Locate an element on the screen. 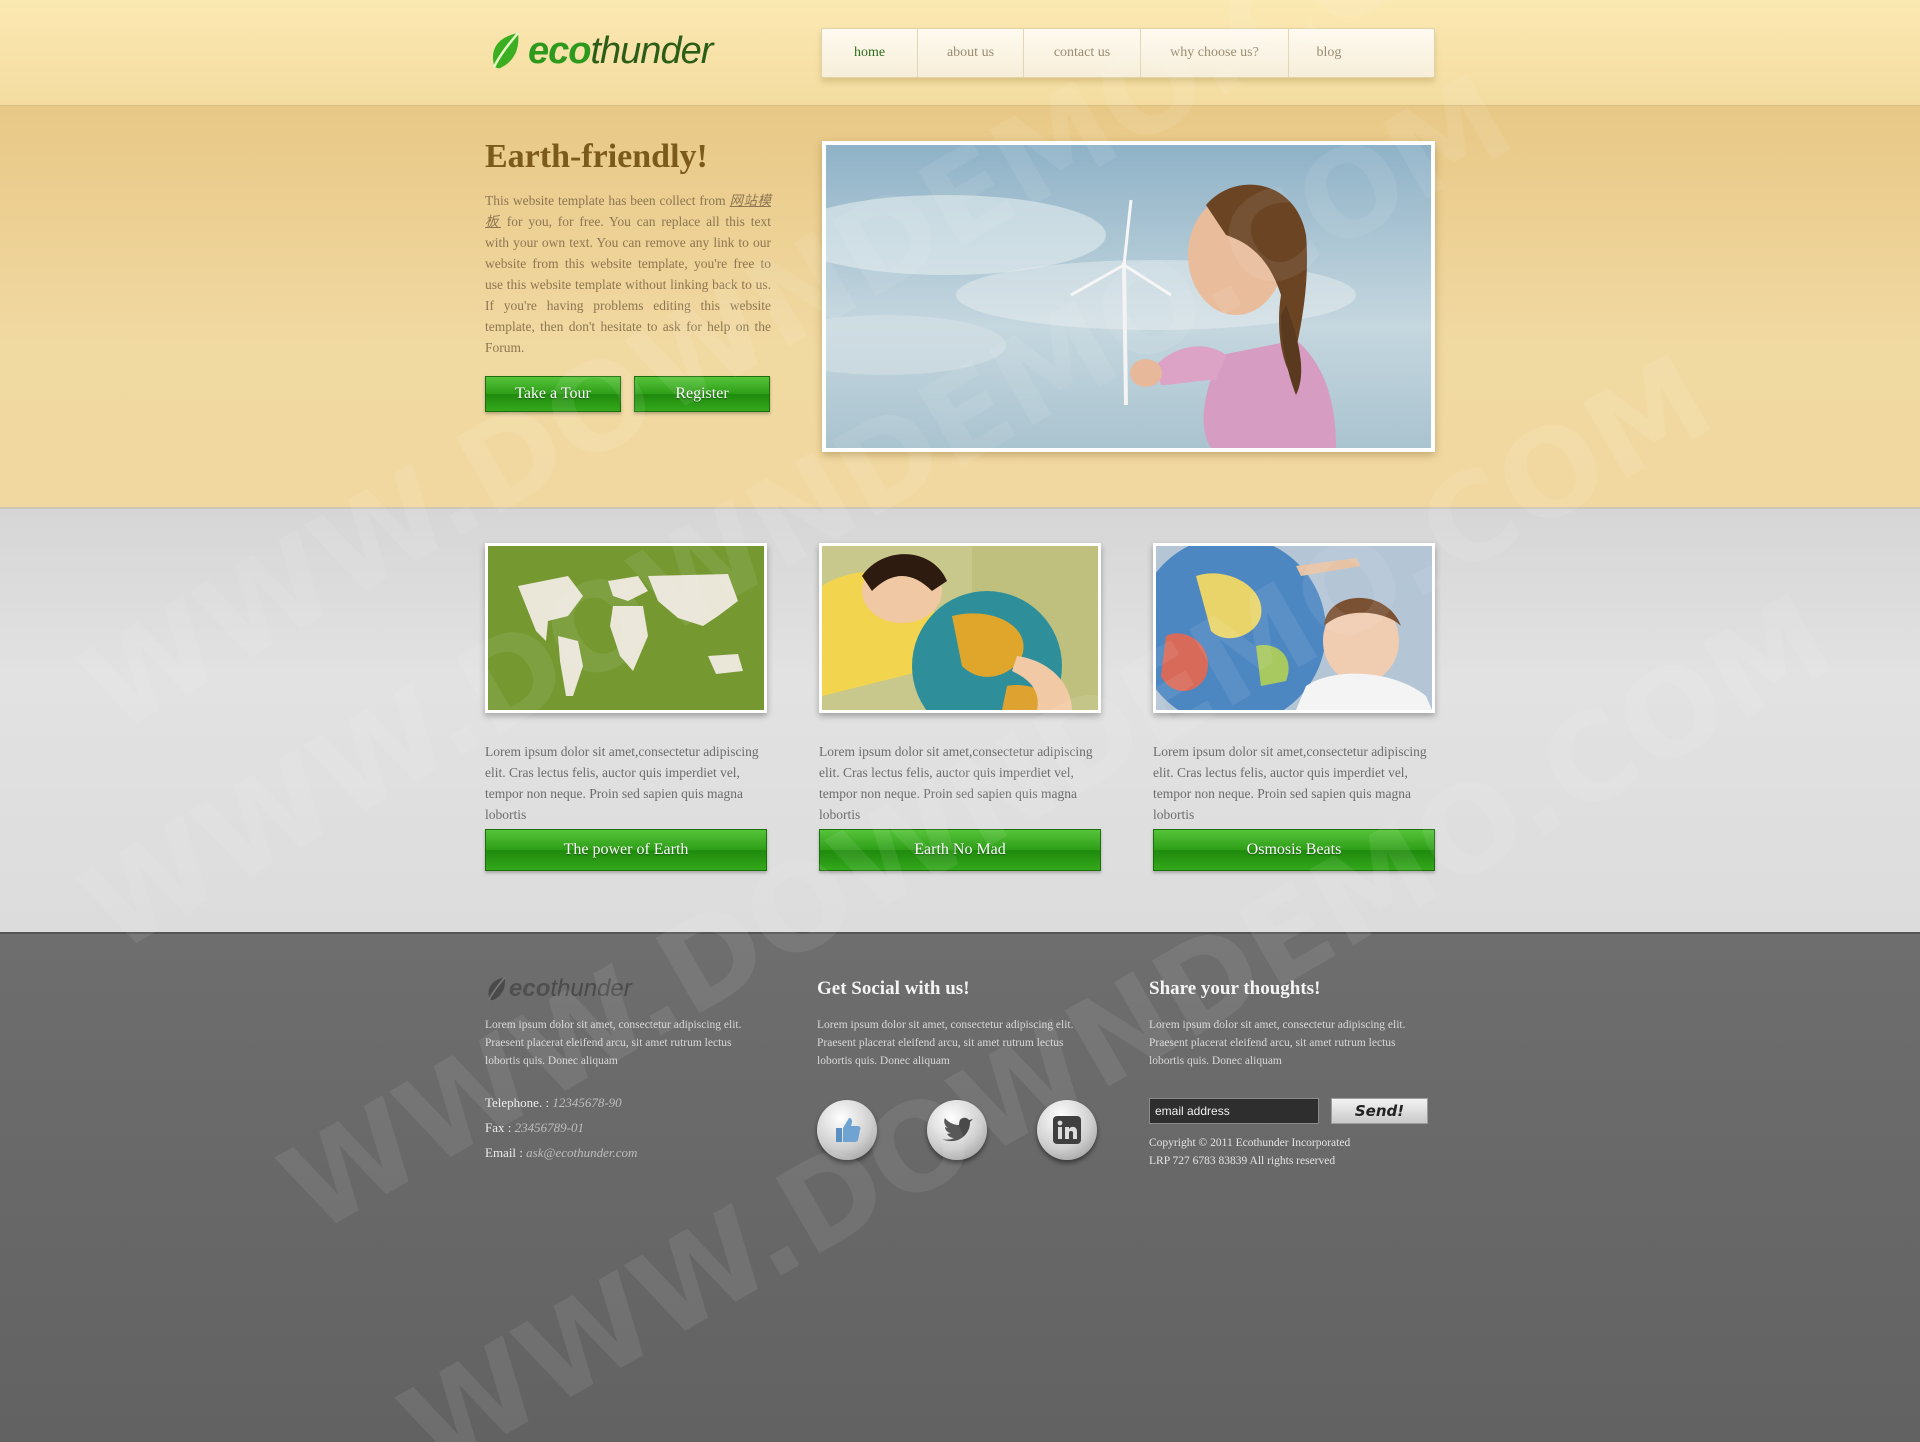 This screenshot has height=1442, width=1920. take-a-tour-button: Take a Tour is located at coordinates (553, 394).